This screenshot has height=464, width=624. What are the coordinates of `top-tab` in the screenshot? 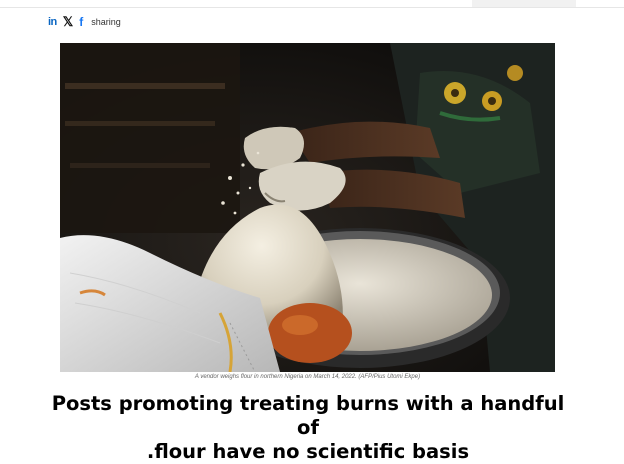 It's located at (524, 3).